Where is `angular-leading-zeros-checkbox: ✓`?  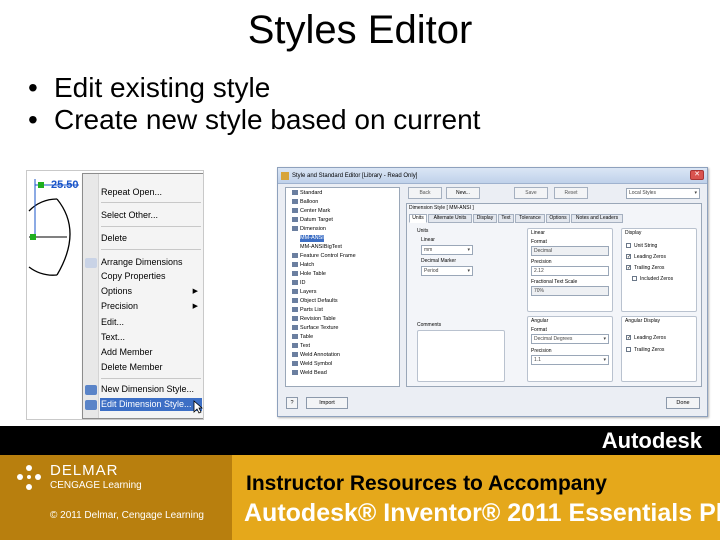
angular-leading-zeros-checkbox: ✓ is located at coordinates (628, 338).